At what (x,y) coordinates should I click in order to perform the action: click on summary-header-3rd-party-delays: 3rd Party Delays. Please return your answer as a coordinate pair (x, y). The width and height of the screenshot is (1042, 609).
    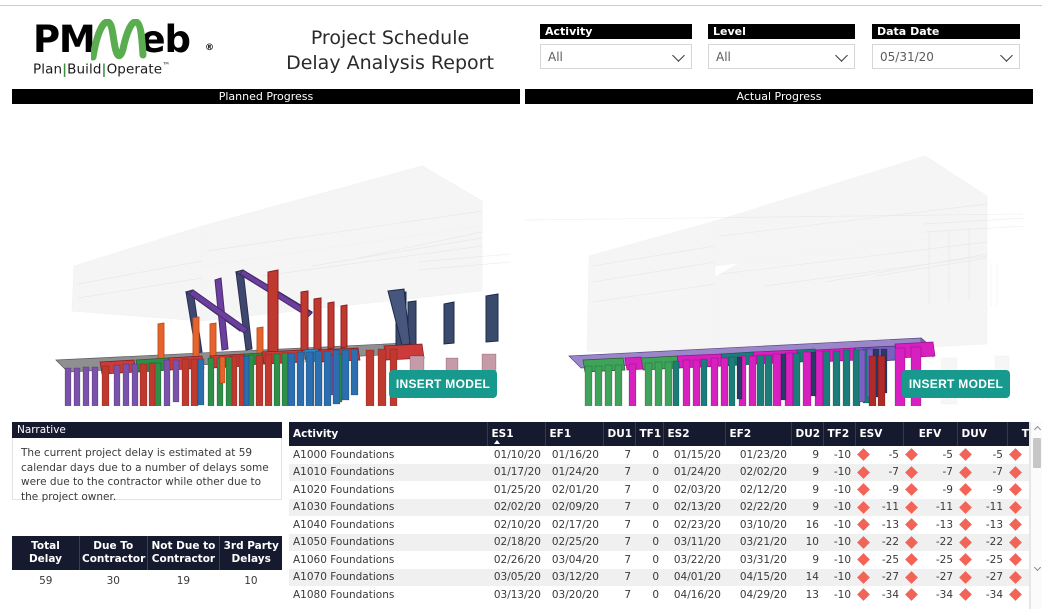
    Looking at the image, I should click on (250, 553).